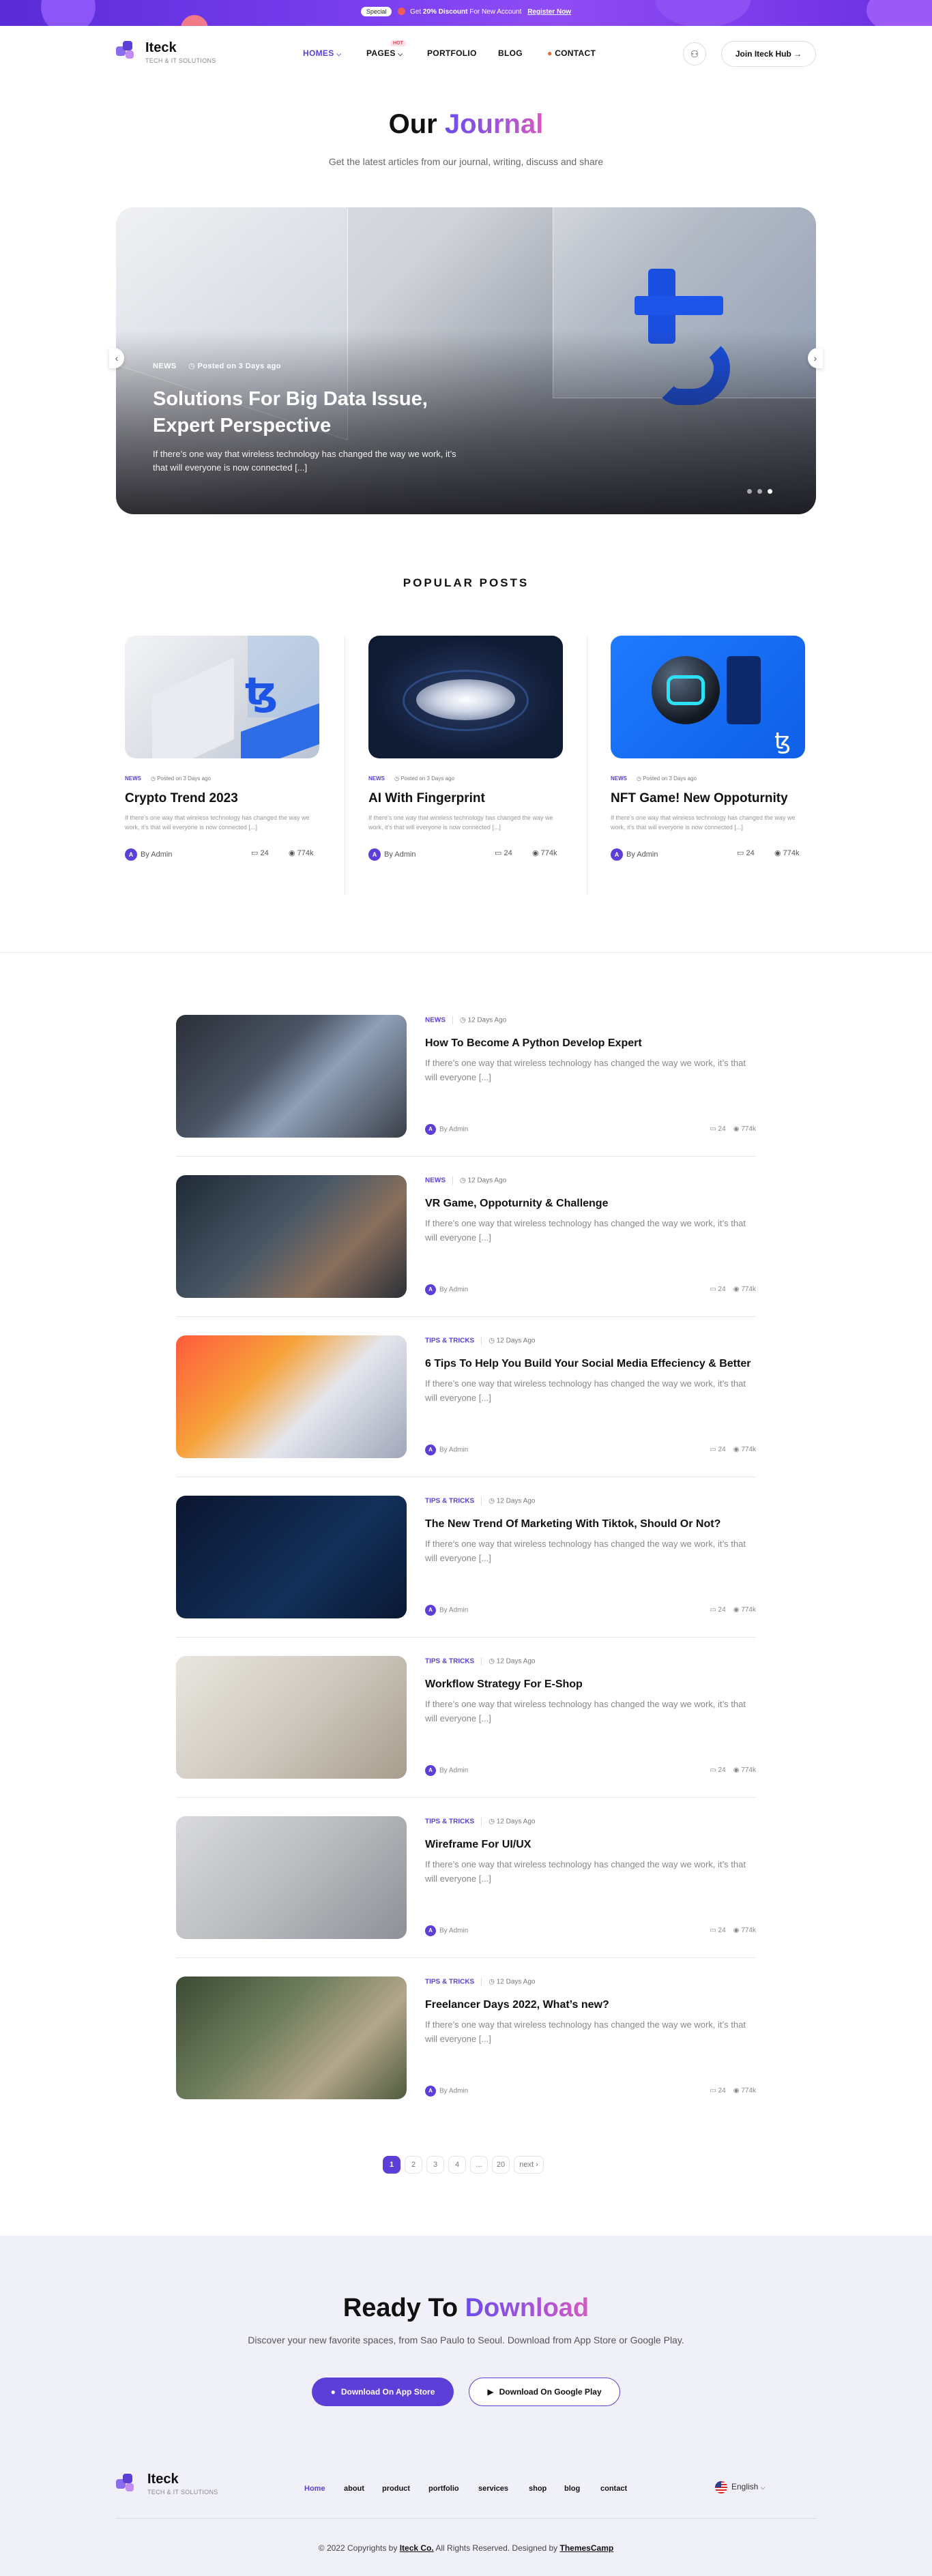 This screenshot has width=932, height=2576. I want to click on nav-portfolio: PORTFOLIO, so click(452, 53).